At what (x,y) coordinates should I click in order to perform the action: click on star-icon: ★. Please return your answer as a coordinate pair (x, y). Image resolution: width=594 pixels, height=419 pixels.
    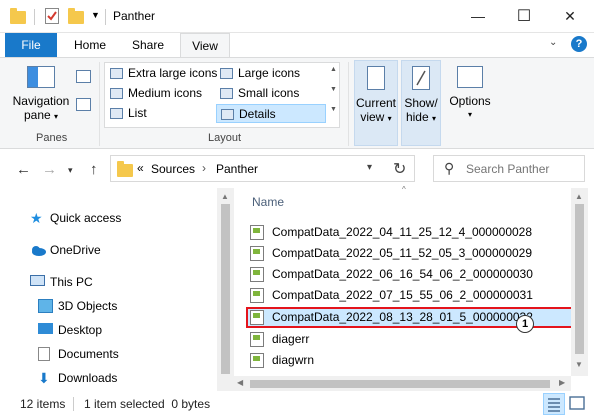
    Looking at the image, I should click on (36, 218).